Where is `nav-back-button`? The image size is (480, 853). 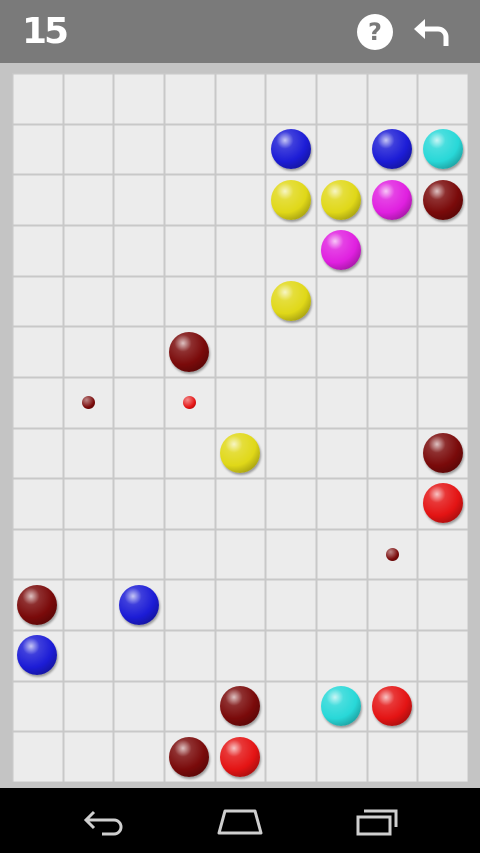 nav-back-button is located at coordinates (103, 821).